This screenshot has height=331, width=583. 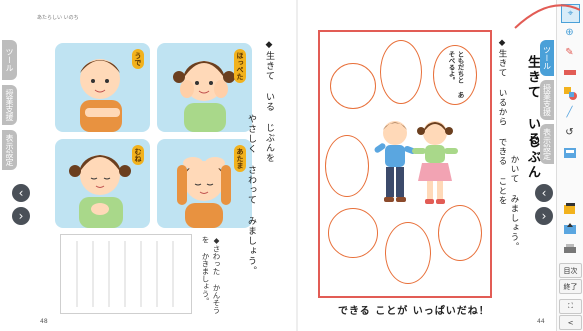 I want to click on chevron-left-icon: <, so click(x=570, y=322).